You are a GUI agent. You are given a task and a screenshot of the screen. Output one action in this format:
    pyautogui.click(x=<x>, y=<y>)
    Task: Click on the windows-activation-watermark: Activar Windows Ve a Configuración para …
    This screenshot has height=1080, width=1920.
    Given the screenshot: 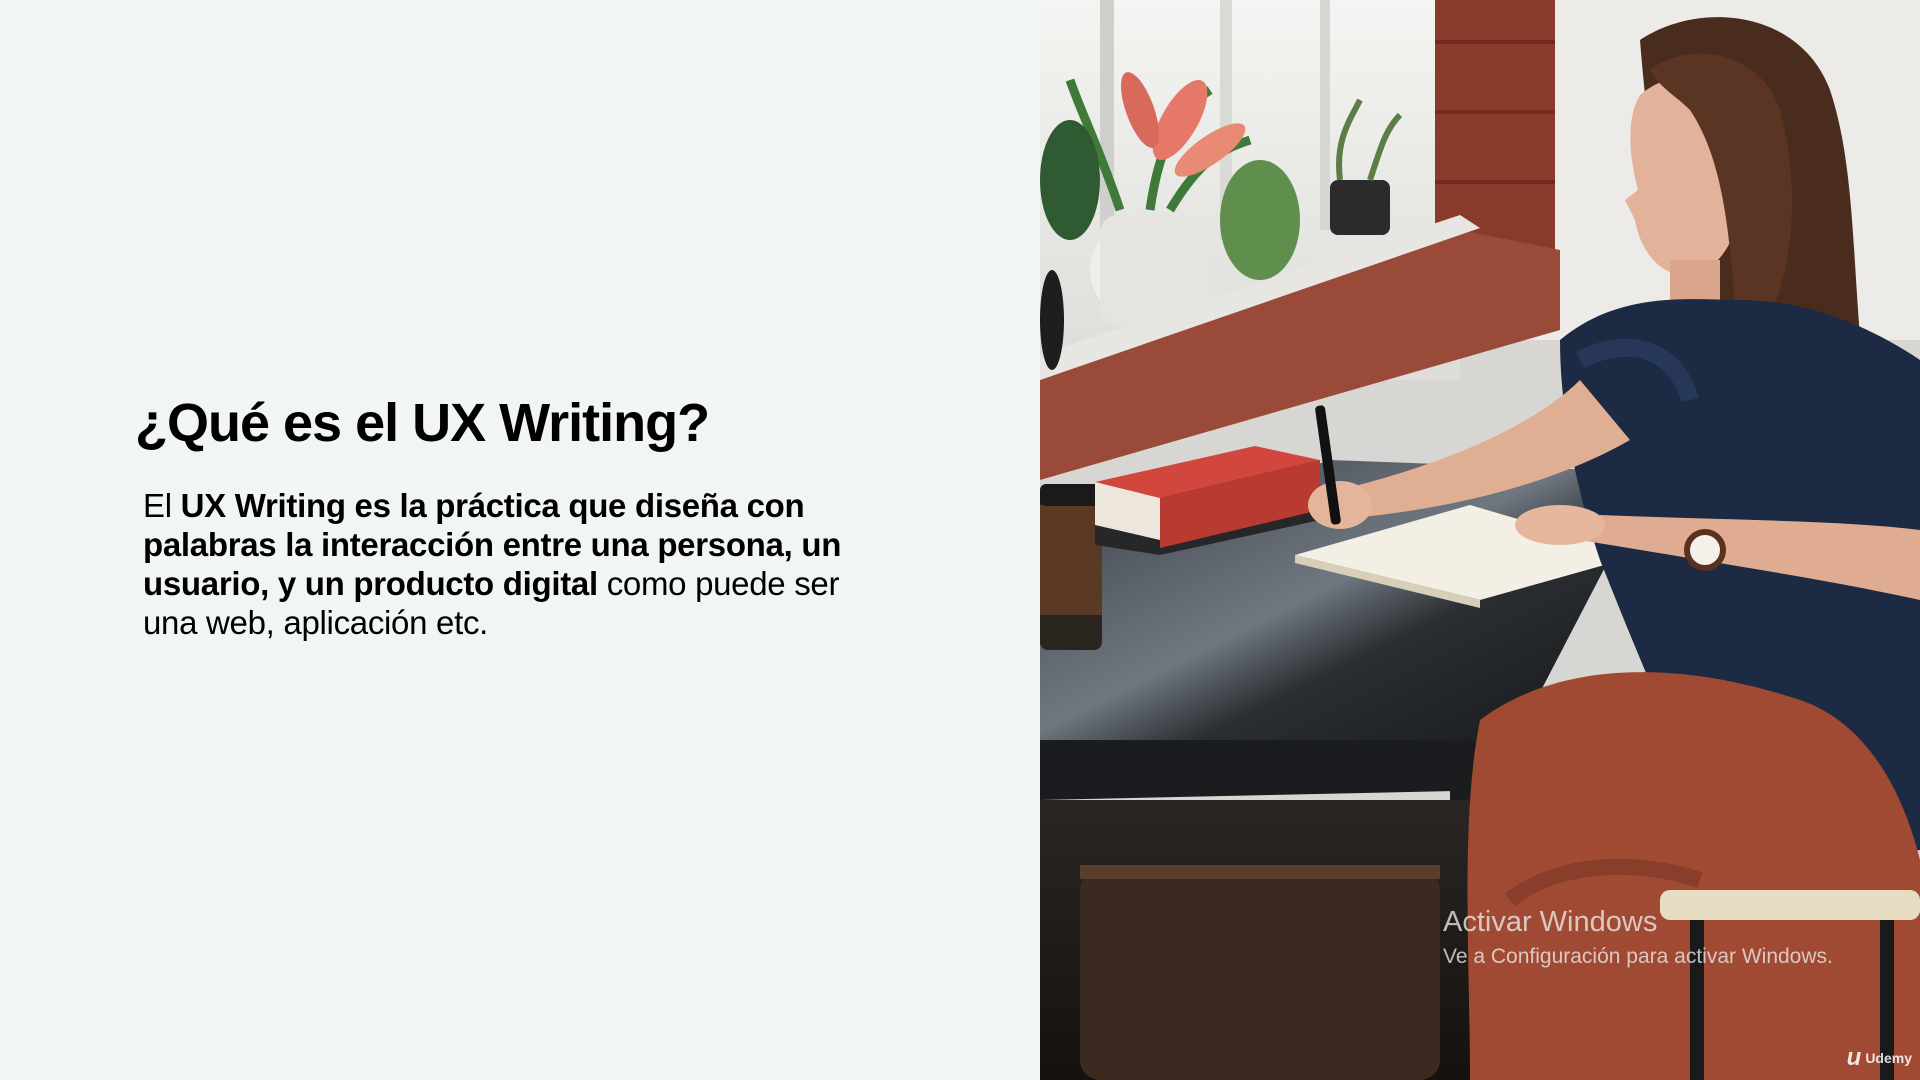 What is the action you would take?
    pyautogui.click(x=1638, y=938)
    